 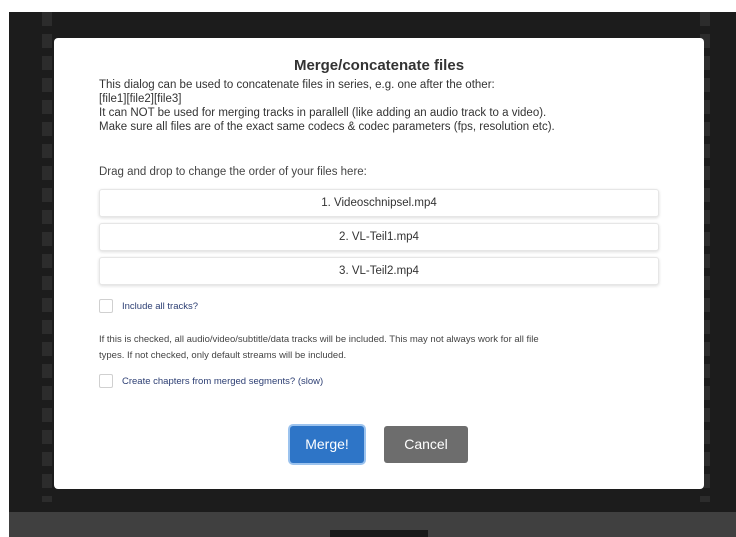 What do you see at coordinates (426, 444) in the screenshot?
I see `cancel-button: Cancel` at bounding box center [426, 444].